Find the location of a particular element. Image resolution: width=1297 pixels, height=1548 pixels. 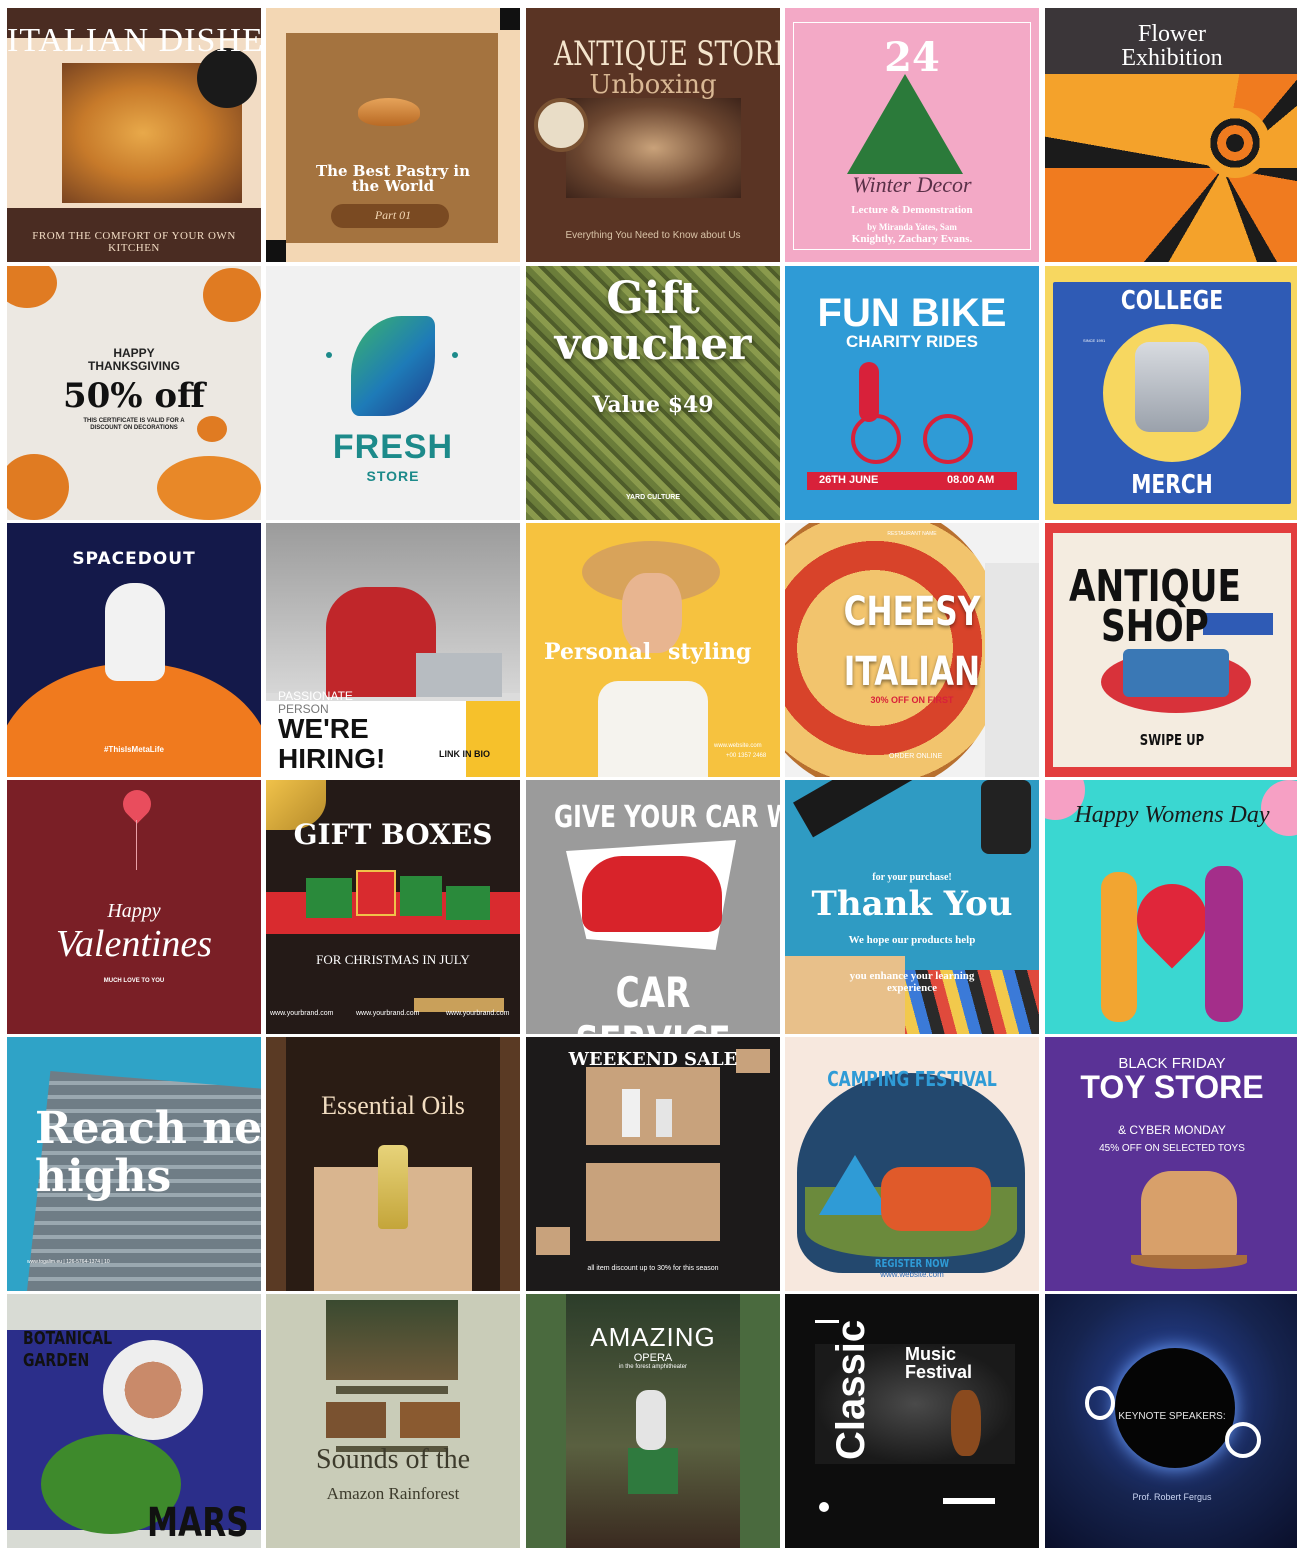

template-card-antique-shop: ANTIQUE SHOP SWIPE UP is located at coordinates (1171, 650).